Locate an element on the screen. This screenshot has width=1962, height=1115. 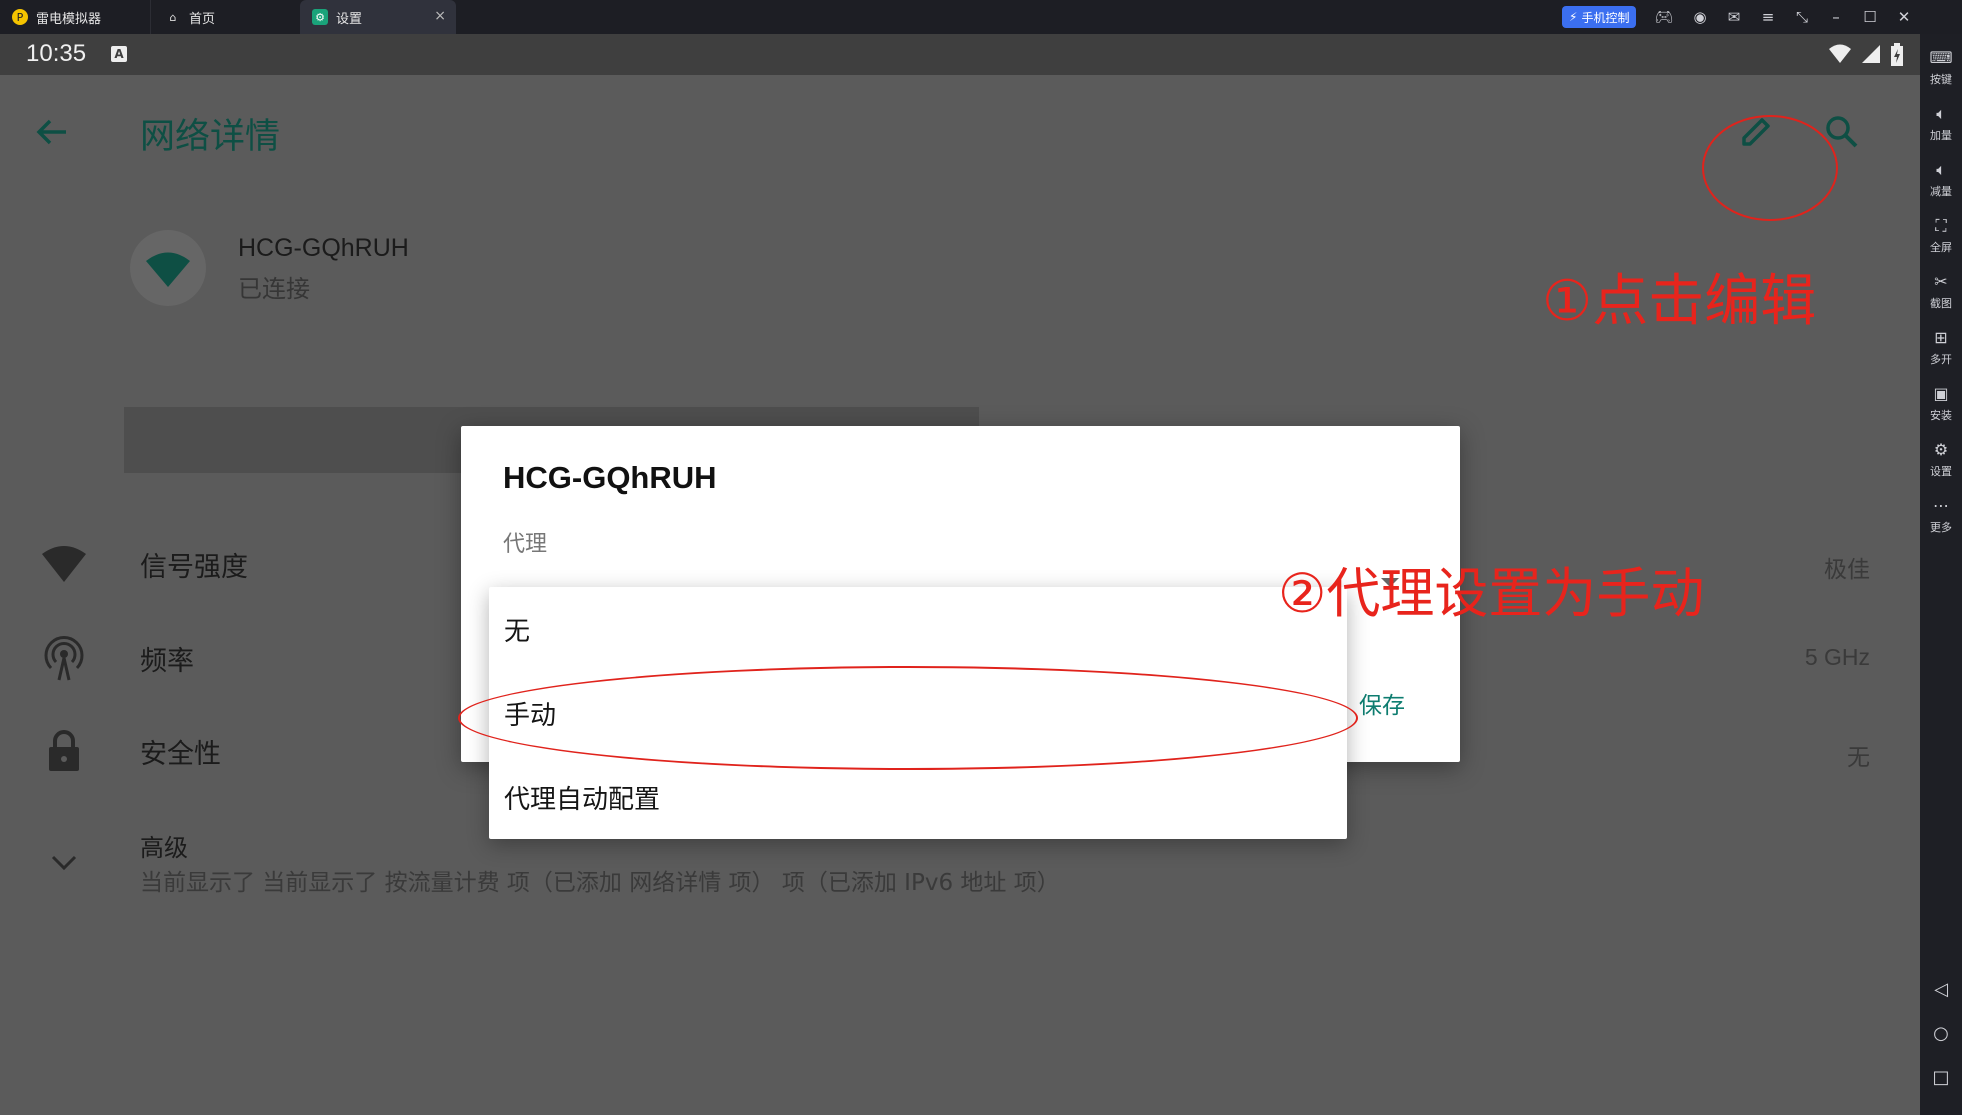
save-button: 保存 is located at coordinates (1382, 703).